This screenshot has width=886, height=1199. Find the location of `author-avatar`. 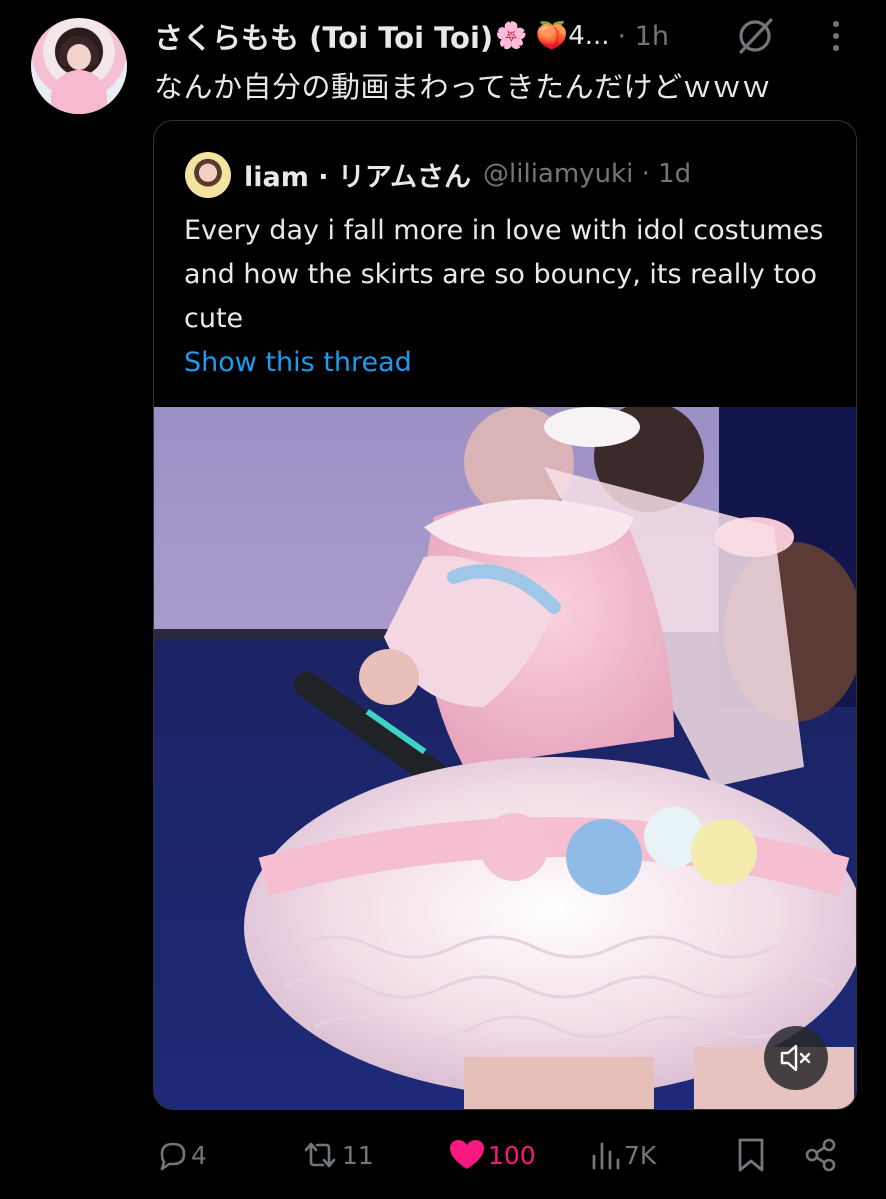

author-avatar is located at coordinates (79, 66).